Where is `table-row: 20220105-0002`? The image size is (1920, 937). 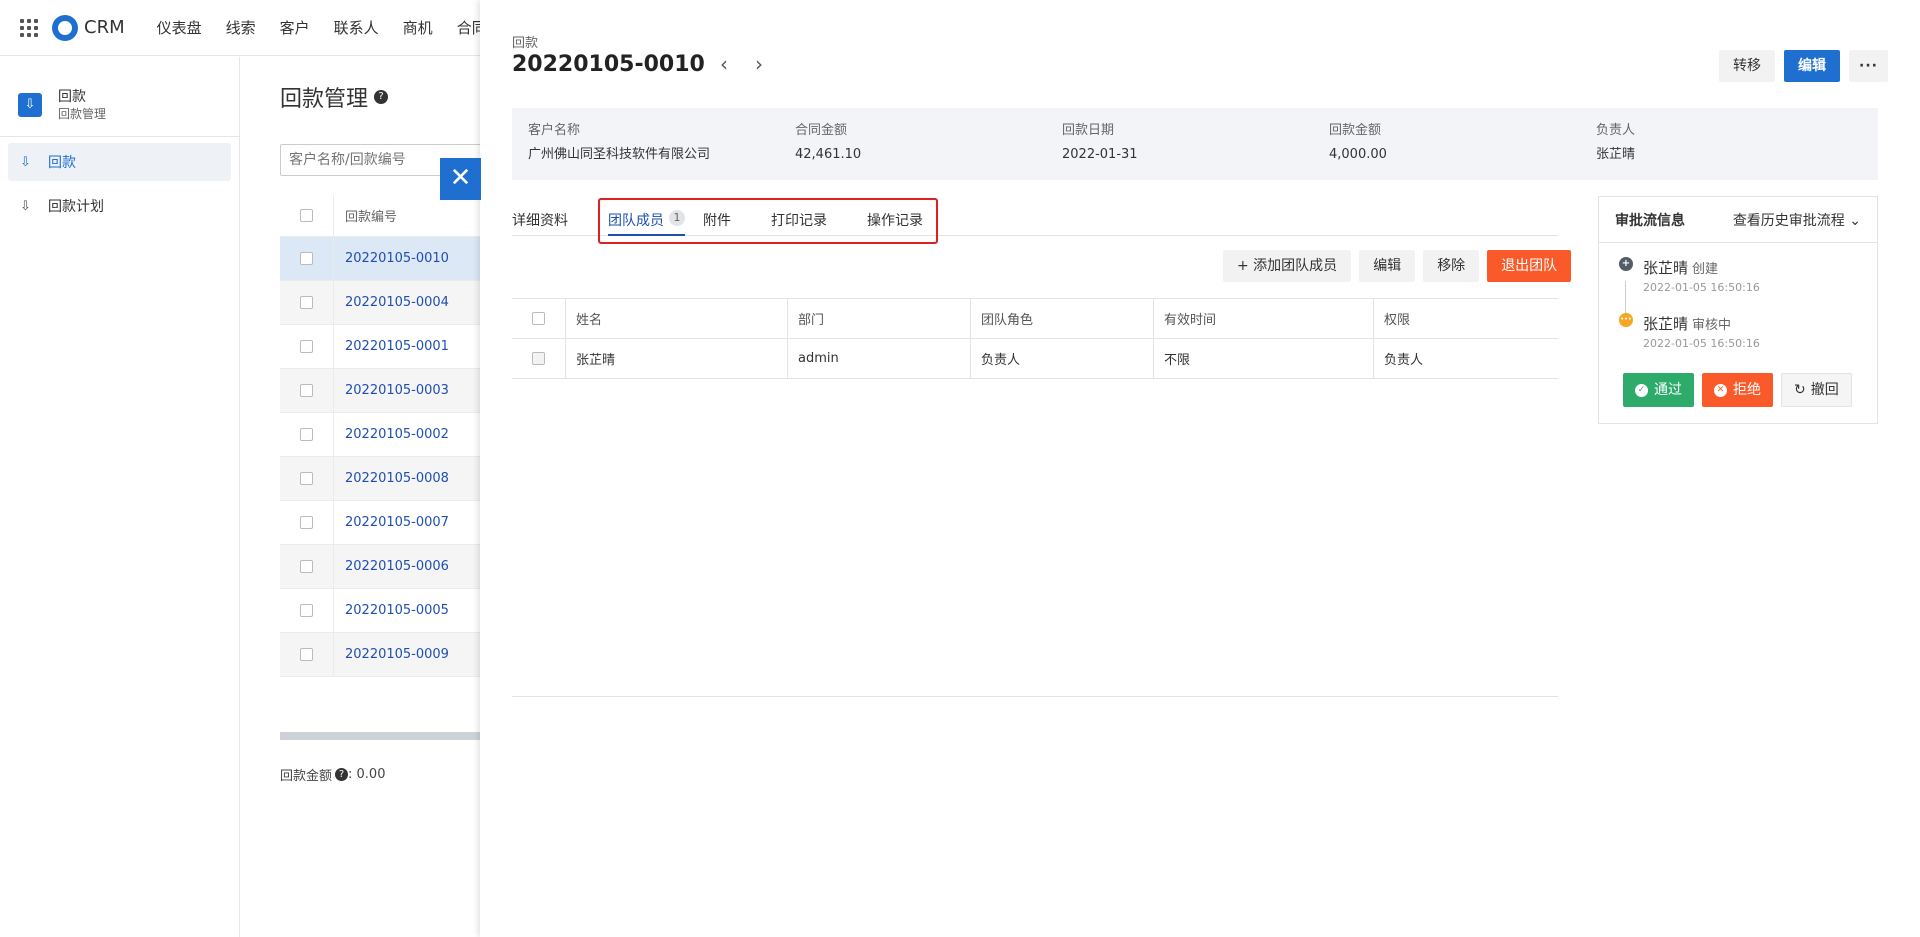
table-row: 20220105-0002 is located at coordinates (380, 435).